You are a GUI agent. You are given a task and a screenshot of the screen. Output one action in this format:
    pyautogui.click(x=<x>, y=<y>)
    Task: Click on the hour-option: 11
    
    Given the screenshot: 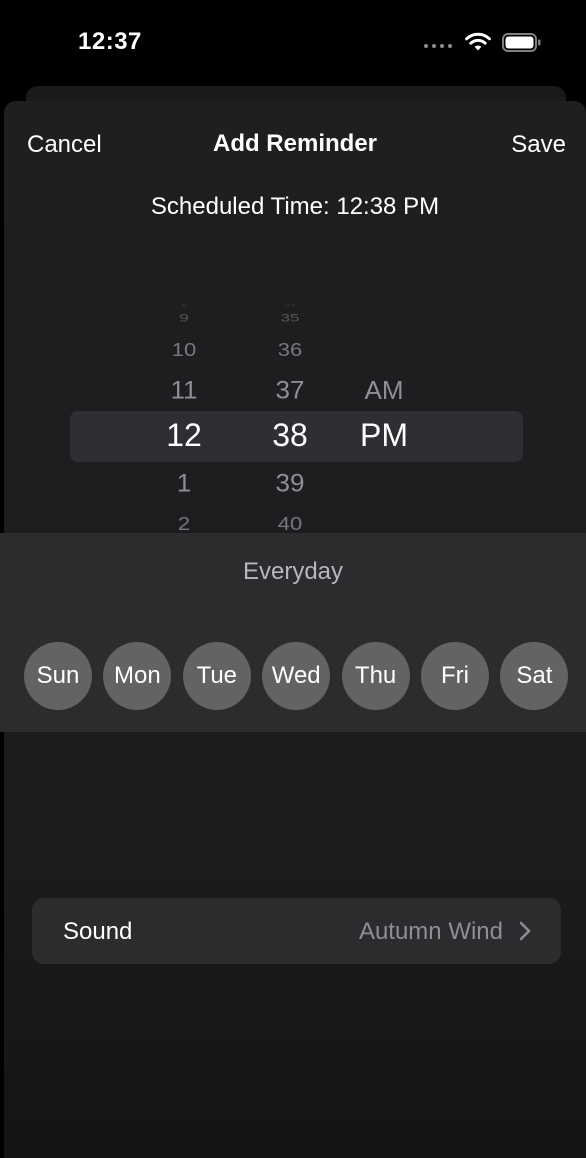 What is the action you would take?
    pyautogui.click(x=184, y=390)
    